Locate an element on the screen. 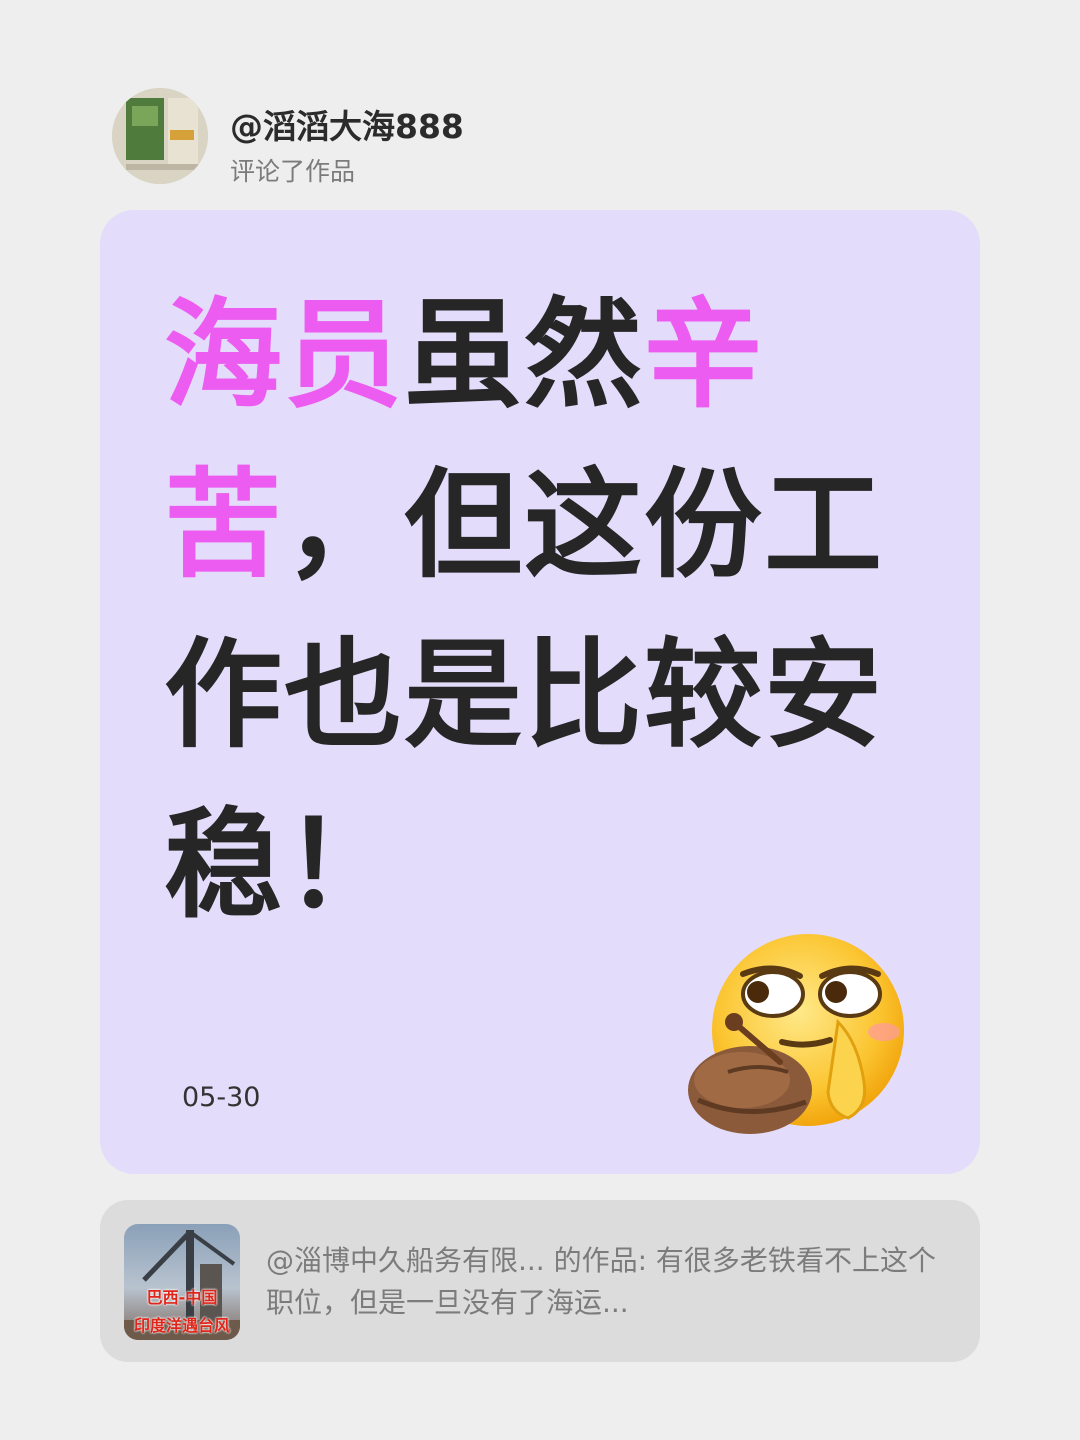  comment-date: 05-30 is located at coordinates (221, 1097).